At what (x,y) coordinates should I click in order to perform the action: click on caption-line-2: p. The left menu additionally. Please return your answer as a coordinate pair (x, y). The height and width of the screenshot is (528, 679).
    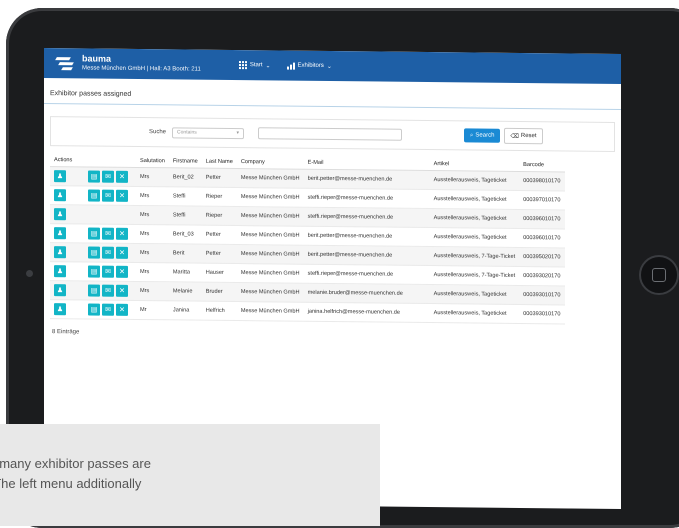
    Looking at the image, I should click on (71, 483).